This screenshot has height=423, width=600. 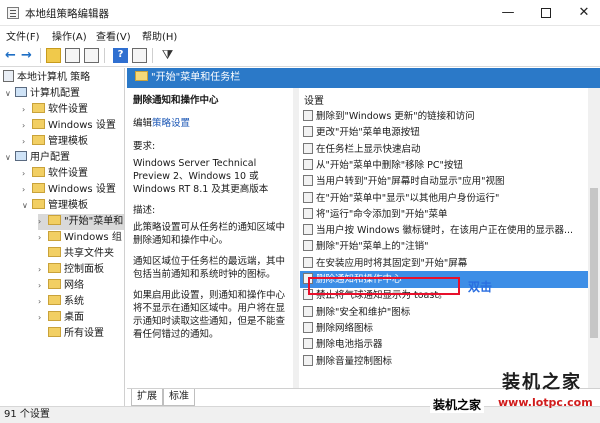 What do you see at coordinates (368, 133) in the screenshot?
I see `setting-label: 更改"开始"菜单电源按钮` at bounding box center [368, 133].